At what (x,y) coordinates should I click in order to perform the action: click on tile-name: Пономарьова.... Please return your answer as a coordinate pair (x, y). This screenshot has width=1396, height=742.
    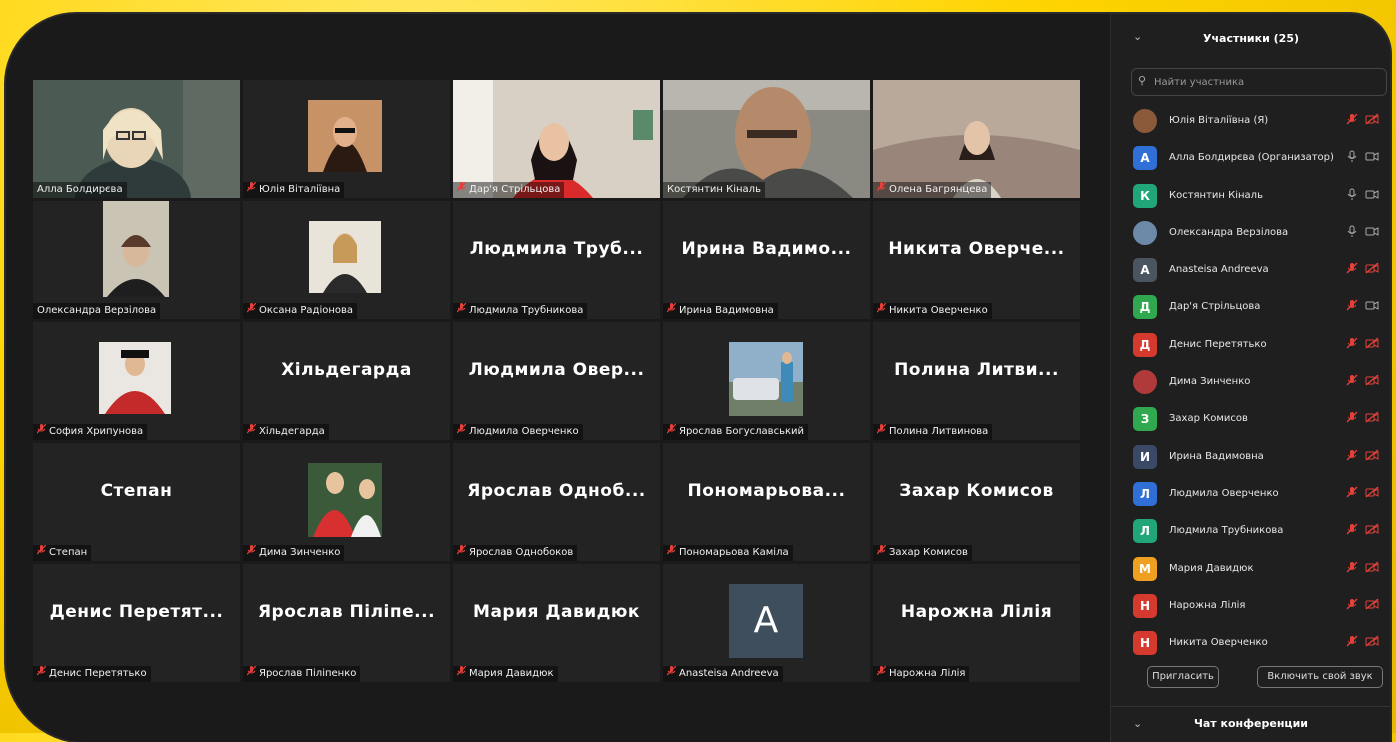
    Looking at the image, I should click on (766, 491).